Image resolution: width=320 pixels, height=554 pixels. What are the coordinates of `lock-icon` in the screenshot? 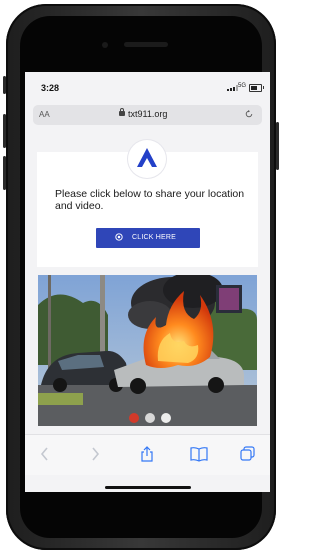 It's located at (122, 112).